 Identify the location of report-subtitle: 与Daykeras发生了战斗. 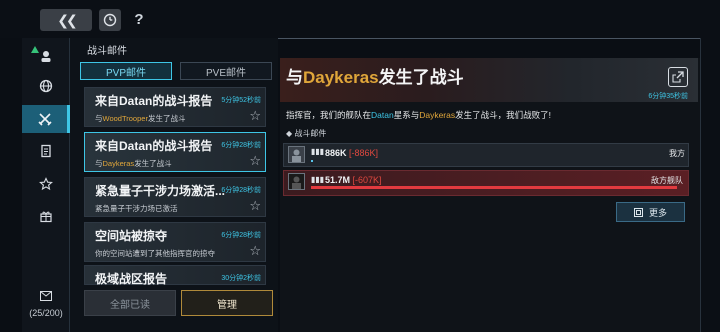
(133, 163).